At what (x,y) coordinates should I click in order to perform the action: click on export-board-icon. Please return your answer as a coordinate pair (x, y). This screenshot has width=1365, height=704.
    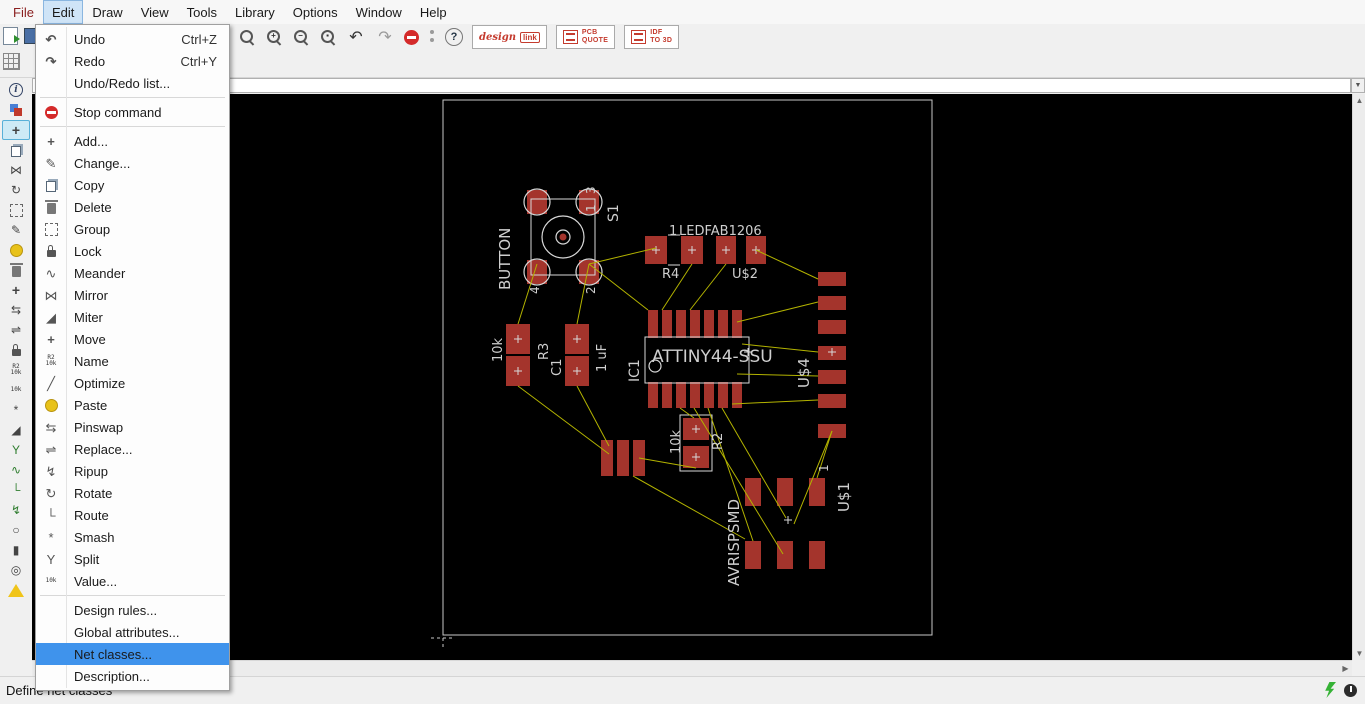
    Looking at the image, I should click on (11, 36).